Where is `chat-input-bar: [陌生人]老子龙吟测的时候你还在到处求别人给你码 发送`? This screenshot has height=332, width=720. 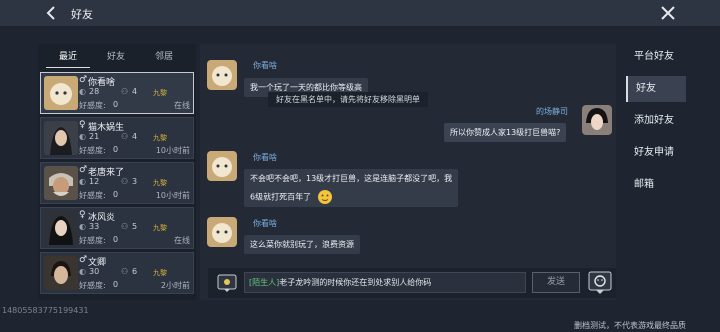
chat-input-bar: [陌生人]老子龙吟测的时候你还在到处求别人给你码 发送 is located at coordinates (412, 283).